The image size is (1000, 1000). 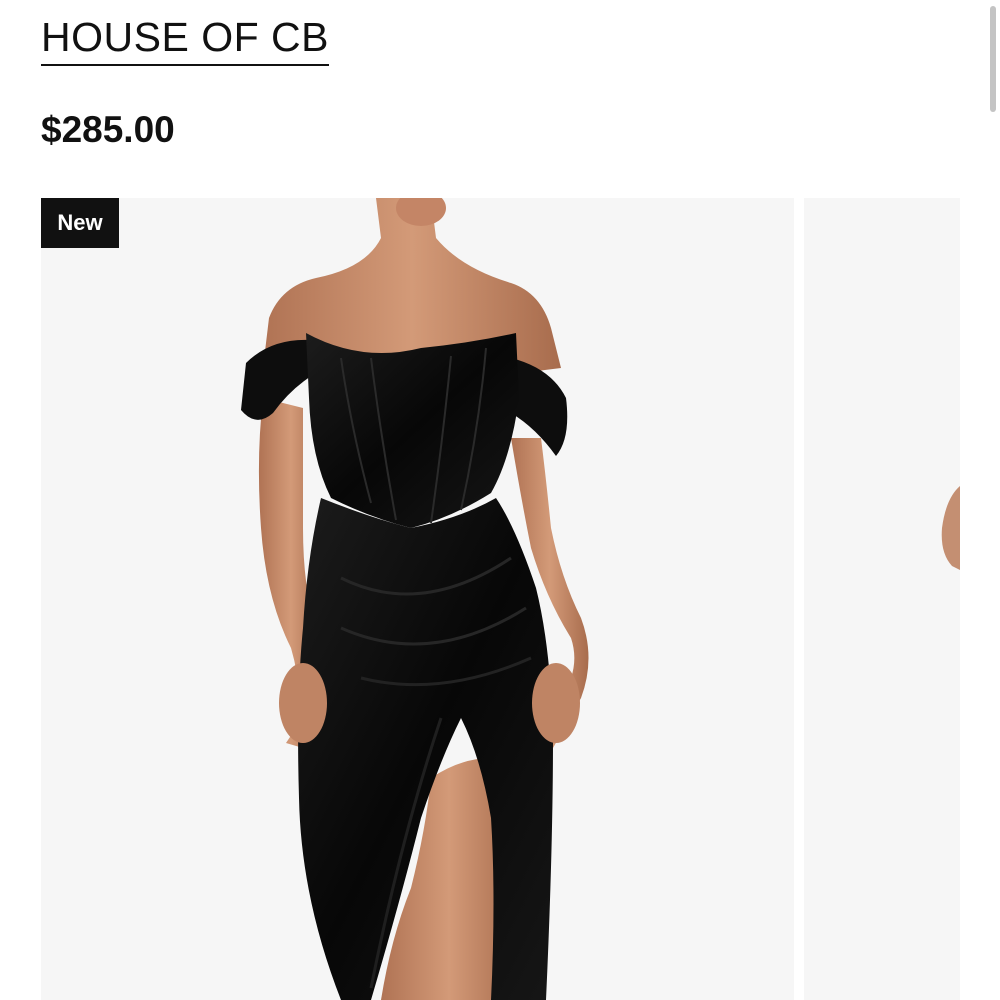 I want to click on scrollbar-thumb, so click(x=993, y=59).